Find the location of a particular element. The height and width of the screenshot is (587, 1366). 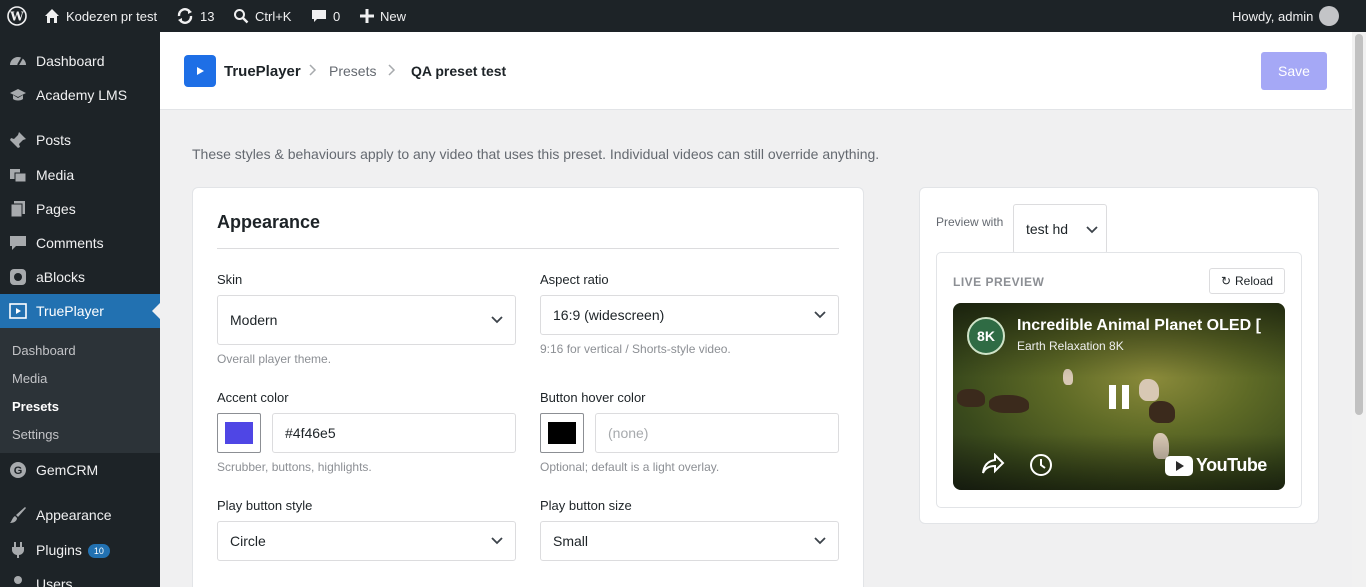

sidebar-item-label: TruePlayer is located at coordinates (70, 311).